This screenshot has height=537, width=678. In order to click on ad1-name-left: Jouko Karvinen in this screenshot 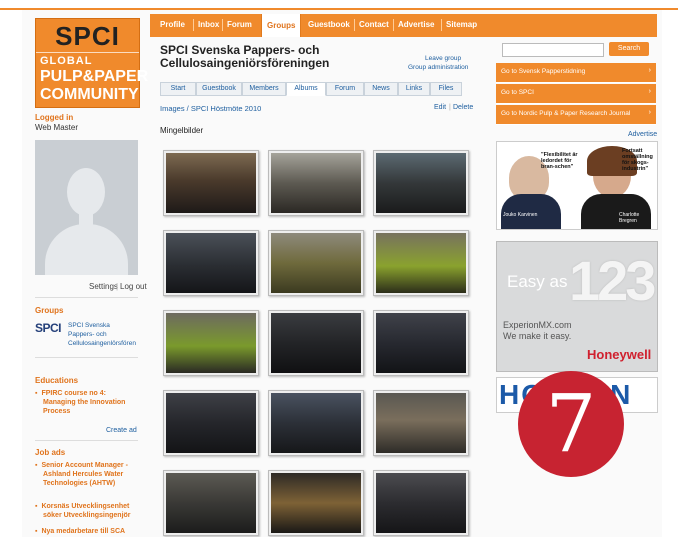, I will do `click(520, 215)`.